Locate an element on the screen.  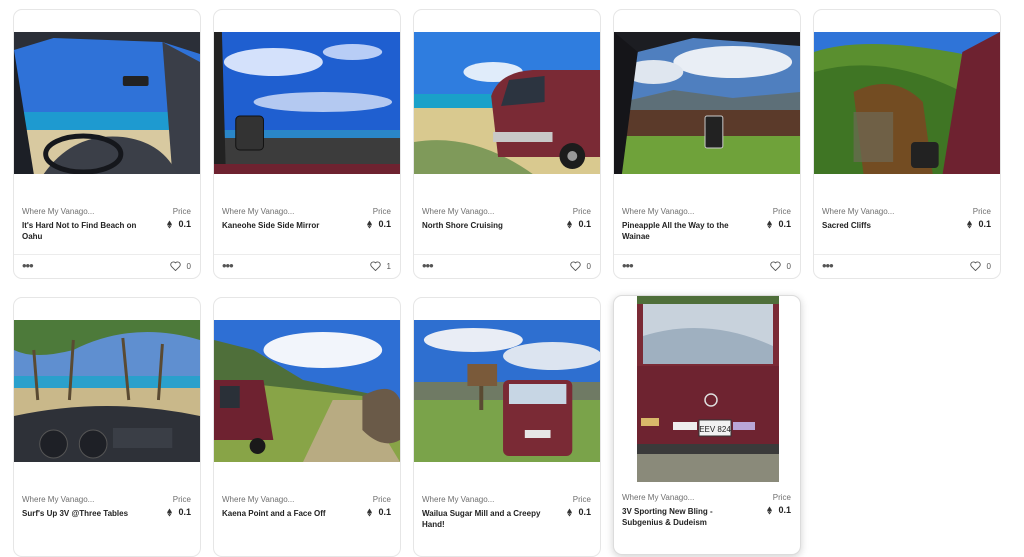
nft-title: North Shore Cruising is located at coordinates (482, 225).